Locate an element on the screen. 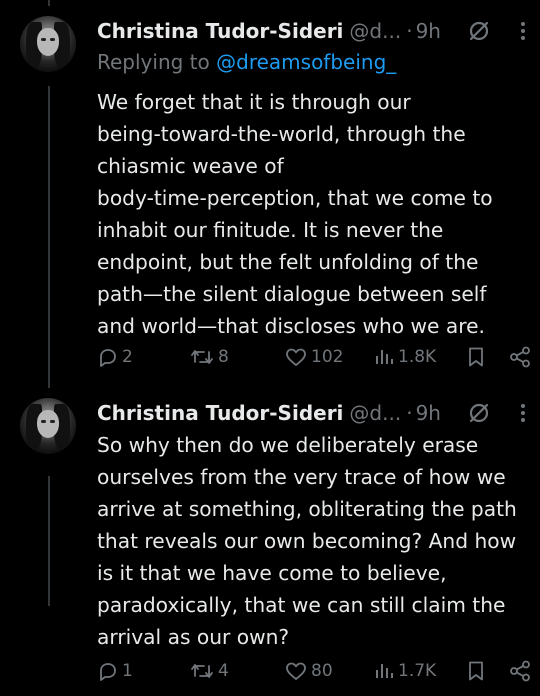 This screenshot has width=540, height=696. like-button: 80 is located at coordinates (308, 671).